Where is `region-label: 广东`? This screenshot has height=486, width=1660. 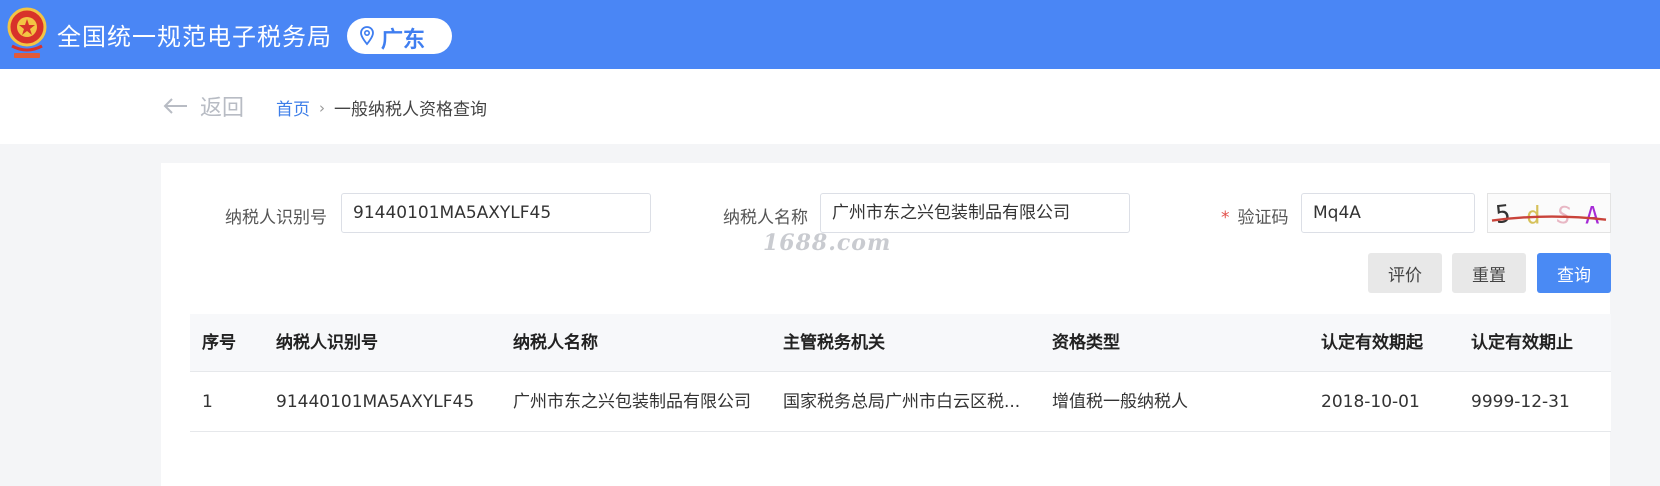 region-label: 广东 is located at coordinates (403, 40).